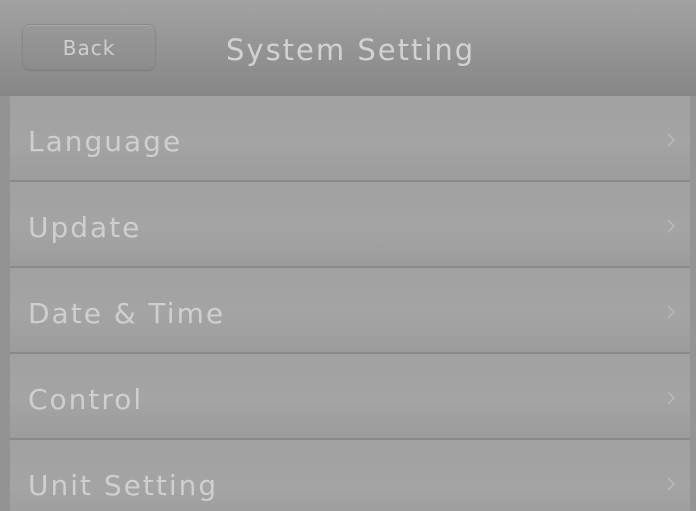  Describe the element at coordinates (127, 313) in the screenshot. I see `menu-item-label: Date & Time` at that location.